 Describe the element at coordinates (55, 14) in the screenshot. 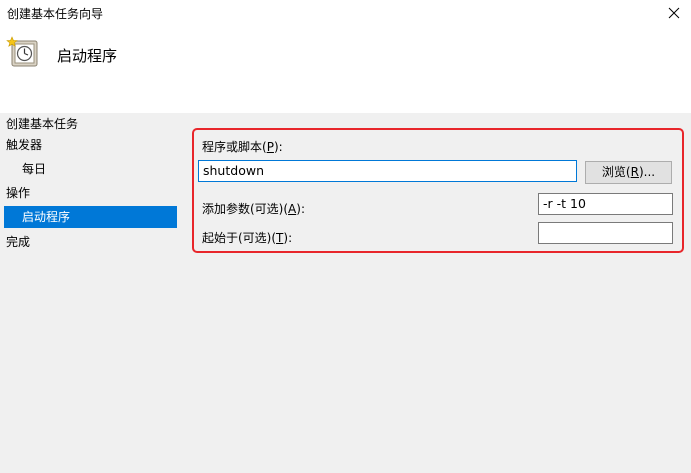

I see `window-title: 创建基本任务向导` at that location.